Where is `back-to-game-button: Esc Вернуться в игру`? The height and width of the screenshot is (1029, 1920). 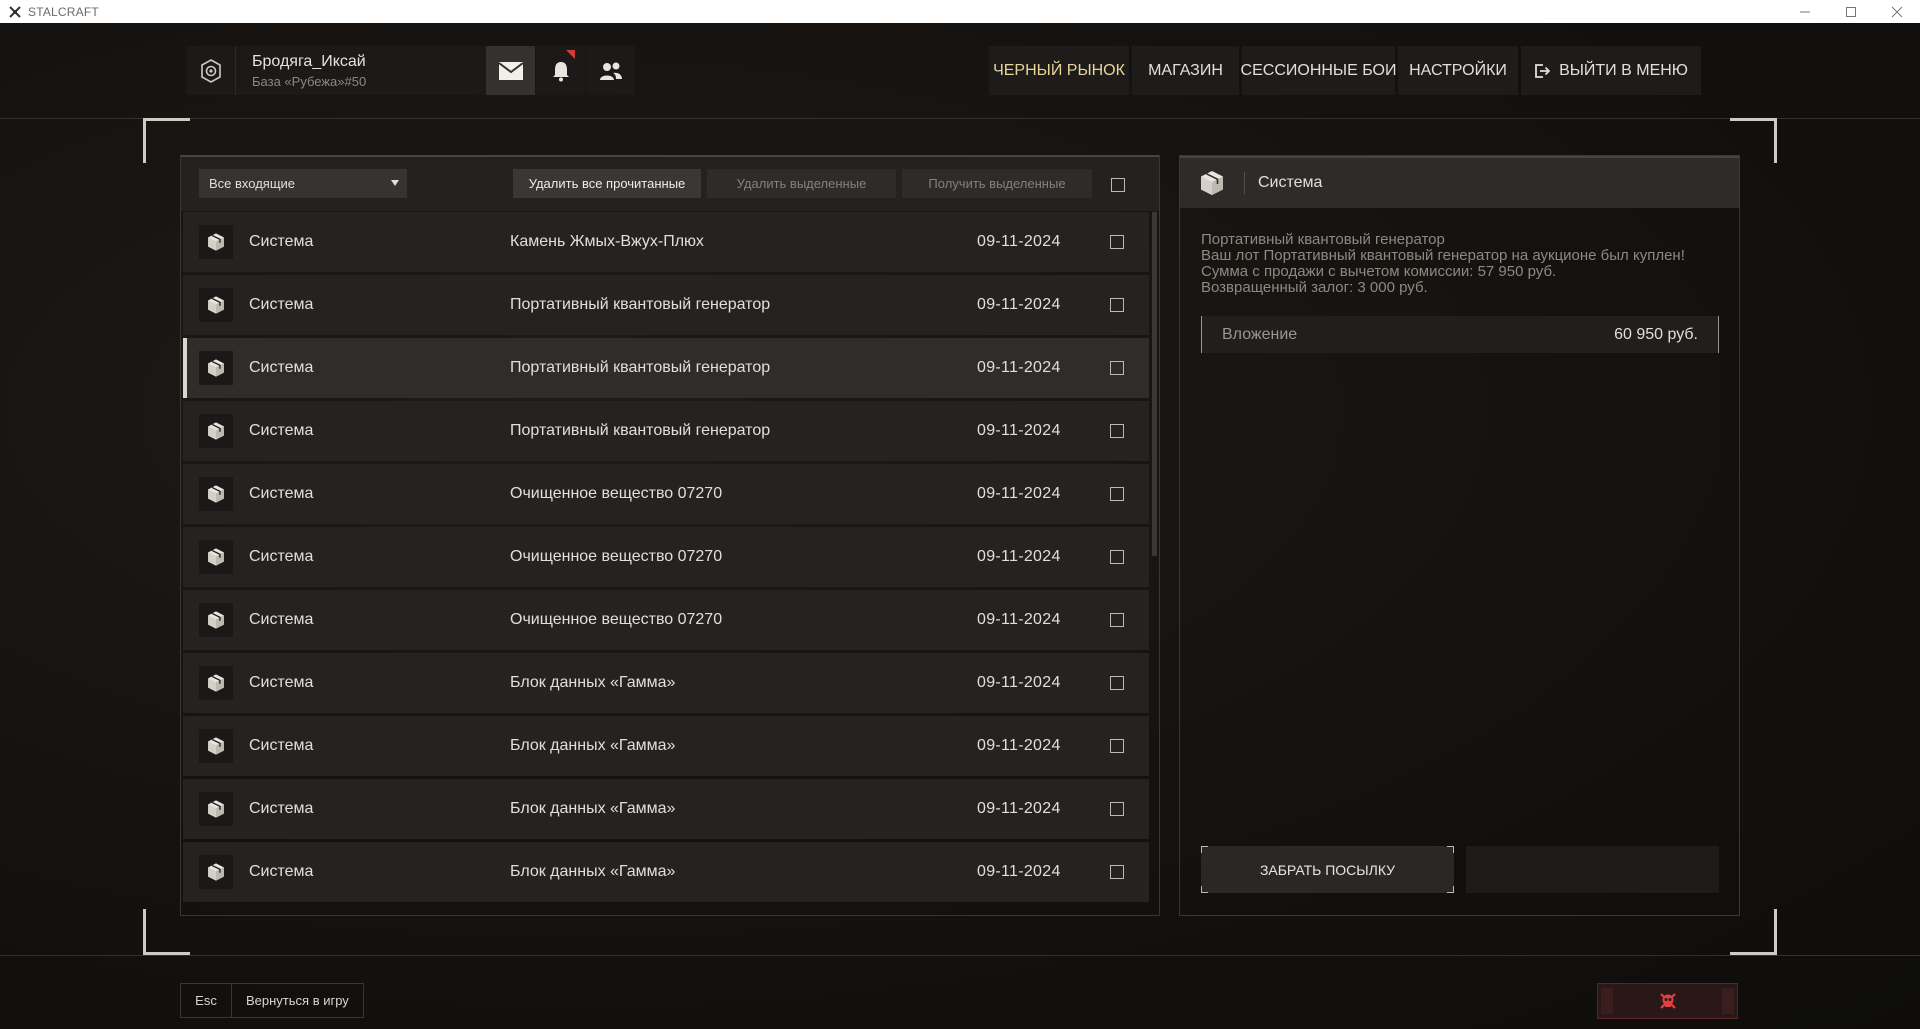
back-to-game-button: Esc Вернуться в игру is located at coordinates (272, 1000).